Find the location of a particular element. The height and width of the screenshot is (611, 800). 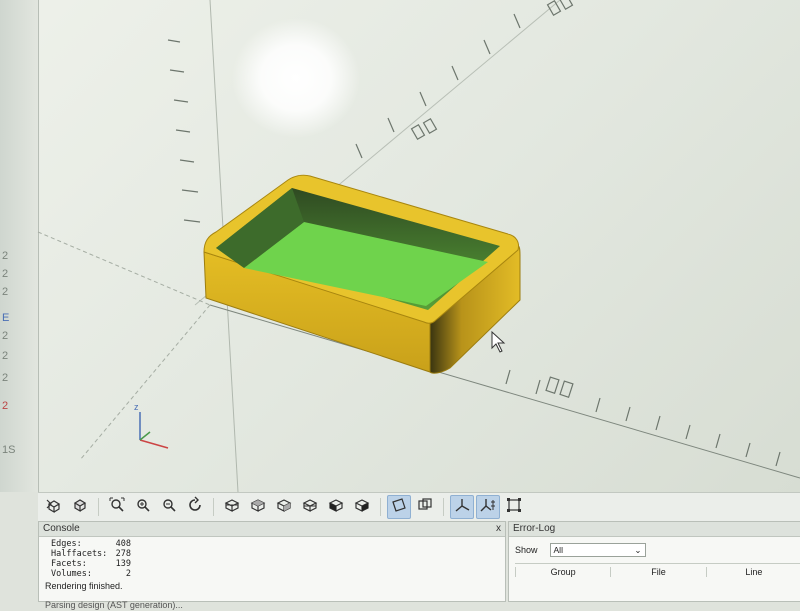

reset-view-button is located at coordinates (195, 507).